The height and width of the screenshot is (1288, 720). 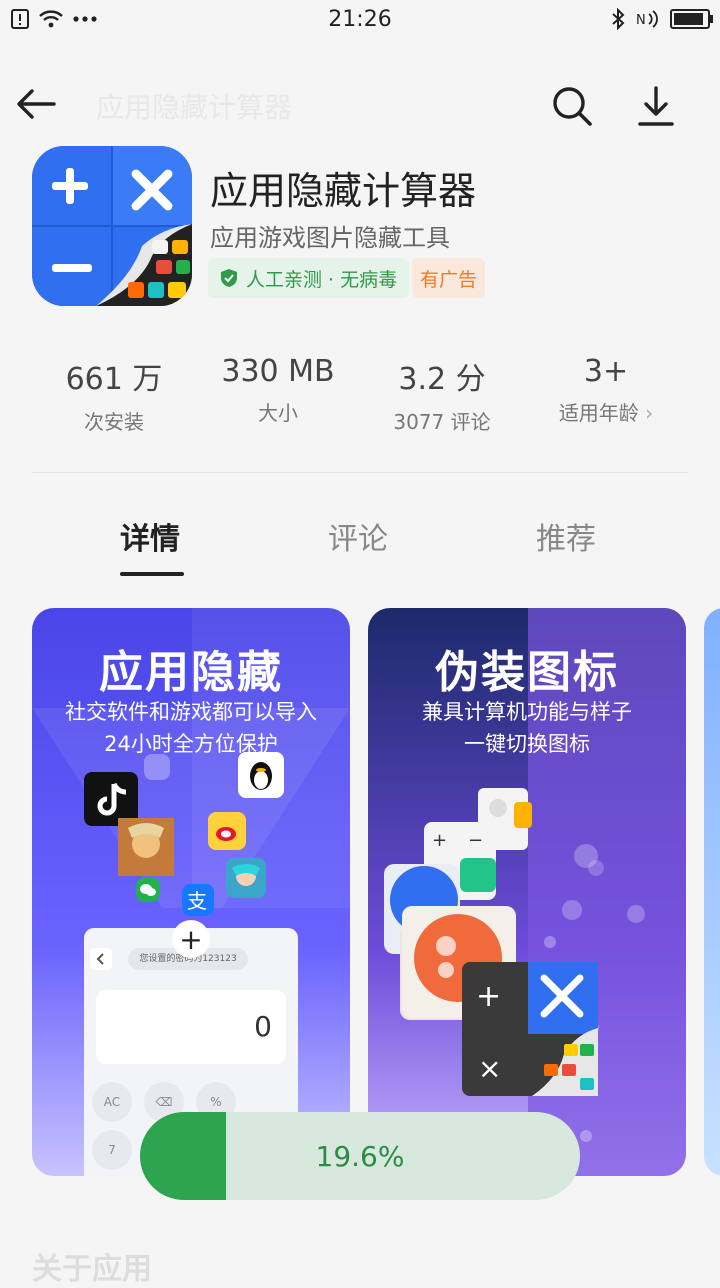 I want to click on stat-value: 661 万, so click(x=114, y=379).